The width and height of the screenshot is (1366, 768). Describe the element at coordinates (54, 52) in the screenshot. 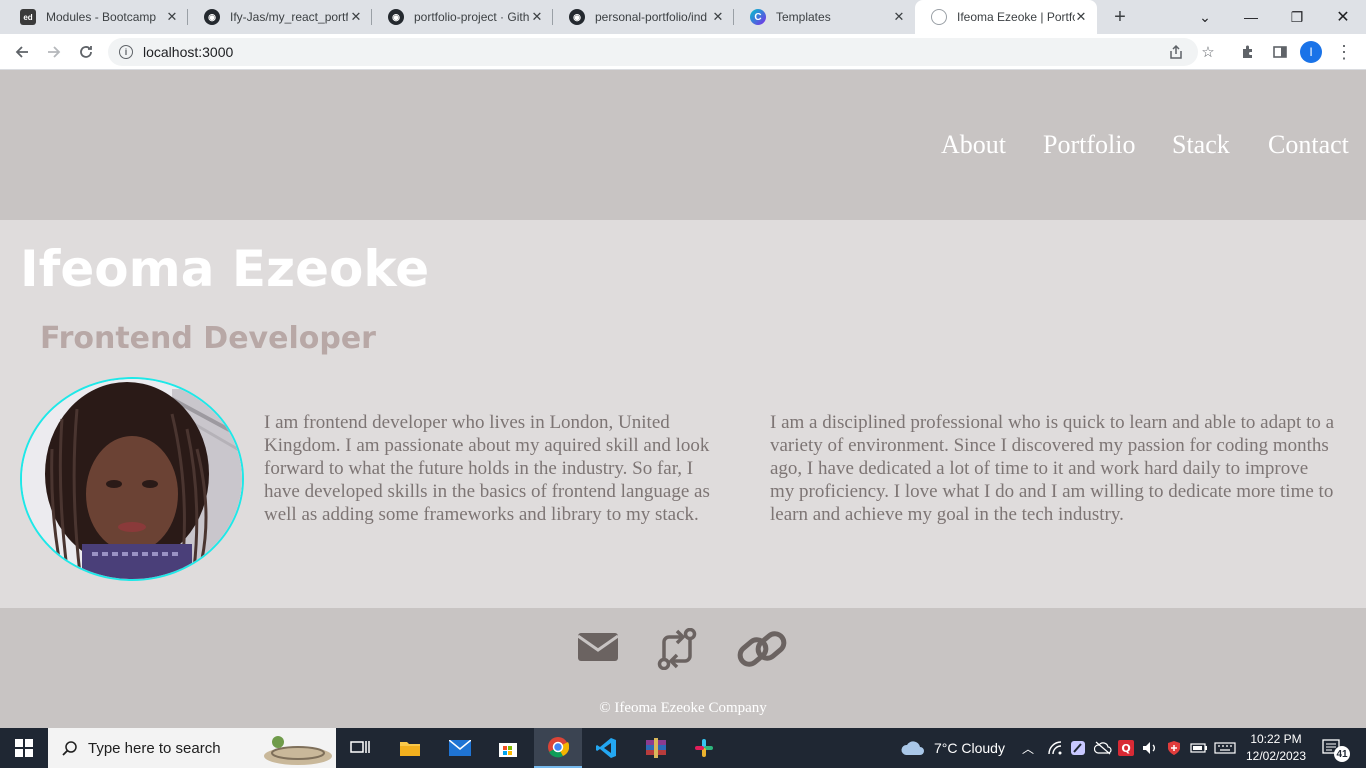

I see `forward-icon` at that location.